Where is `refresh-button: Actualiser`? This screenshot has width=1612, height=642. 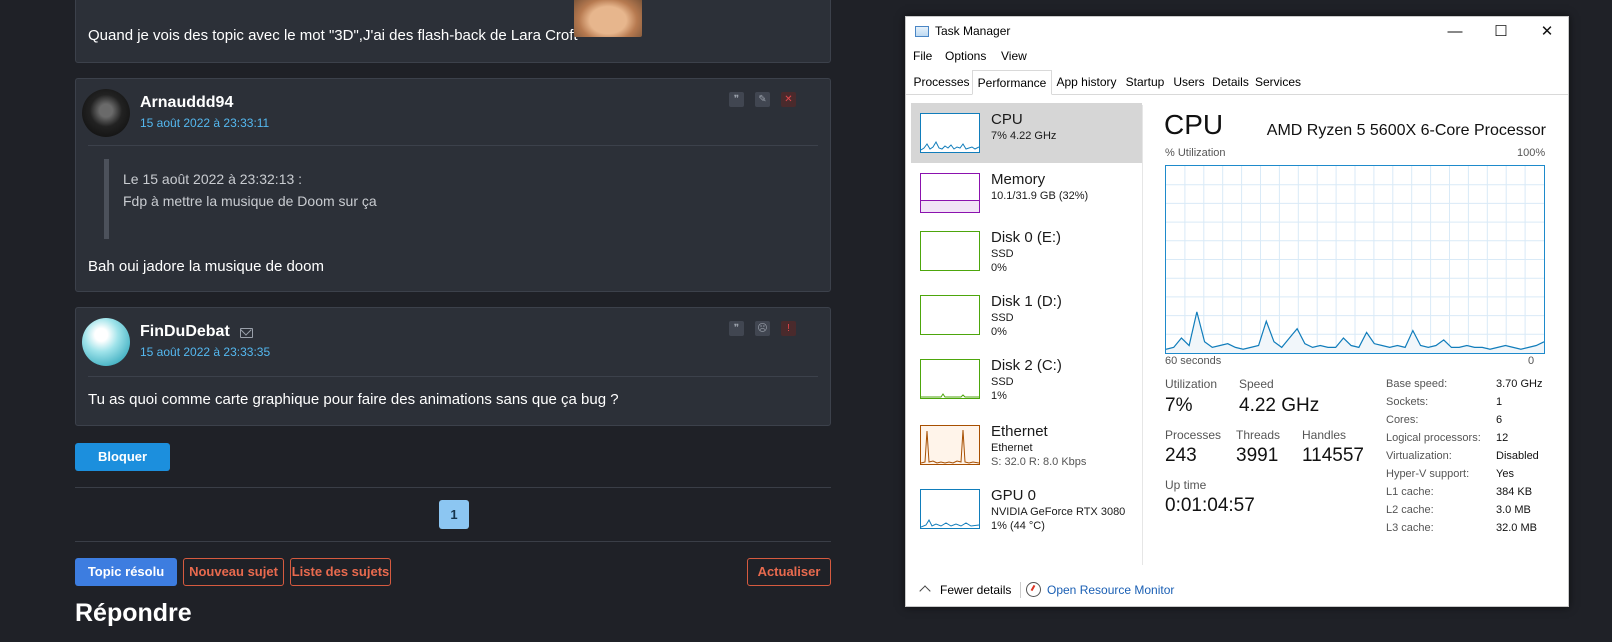 refresh-button: Actualiser is located at coordinates (789, 572).